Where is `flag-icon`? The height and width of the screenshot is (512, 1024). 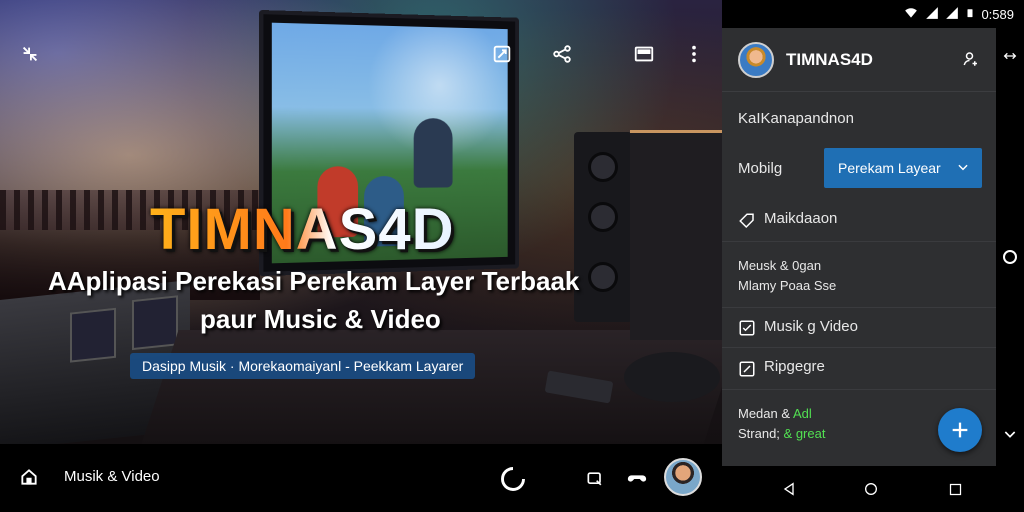
flag-icon is located at coordinates (595, 479).